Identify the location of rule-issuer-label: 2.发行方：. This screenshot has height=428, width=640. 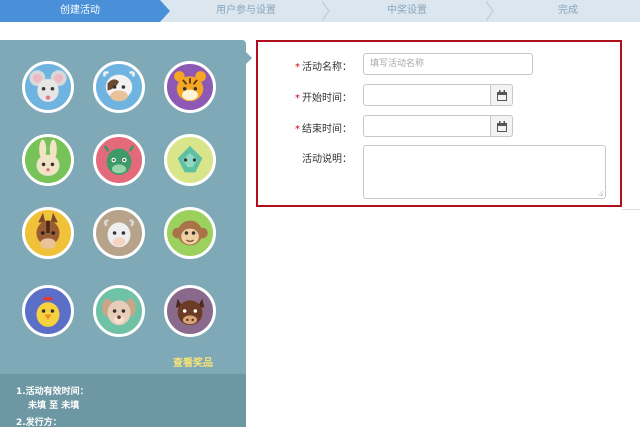
(39, 423).